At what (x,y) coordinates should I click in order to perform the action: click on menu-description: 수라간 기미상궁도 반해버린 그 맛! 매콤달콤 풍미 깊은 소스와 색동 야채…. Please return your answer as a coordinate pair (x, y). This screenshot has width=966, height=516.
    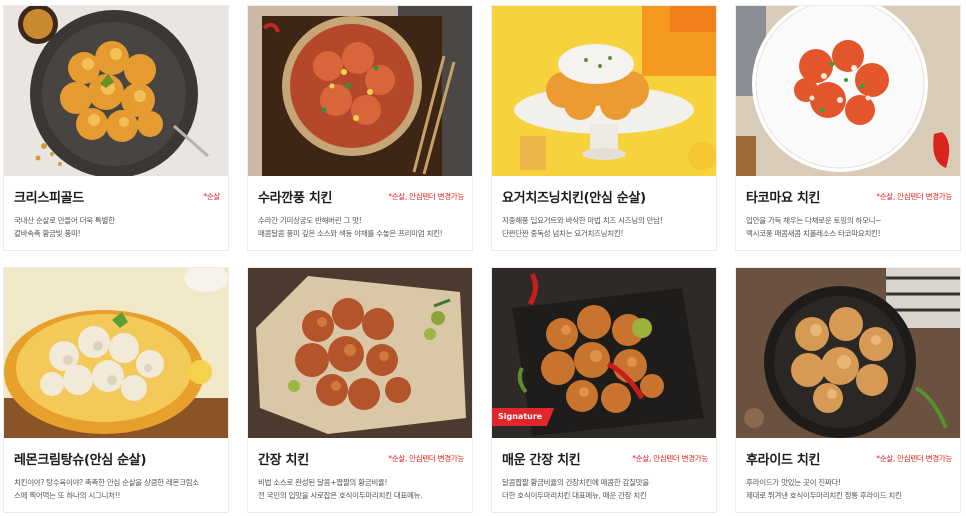
    Looking at the image, I should click on (350, 227).